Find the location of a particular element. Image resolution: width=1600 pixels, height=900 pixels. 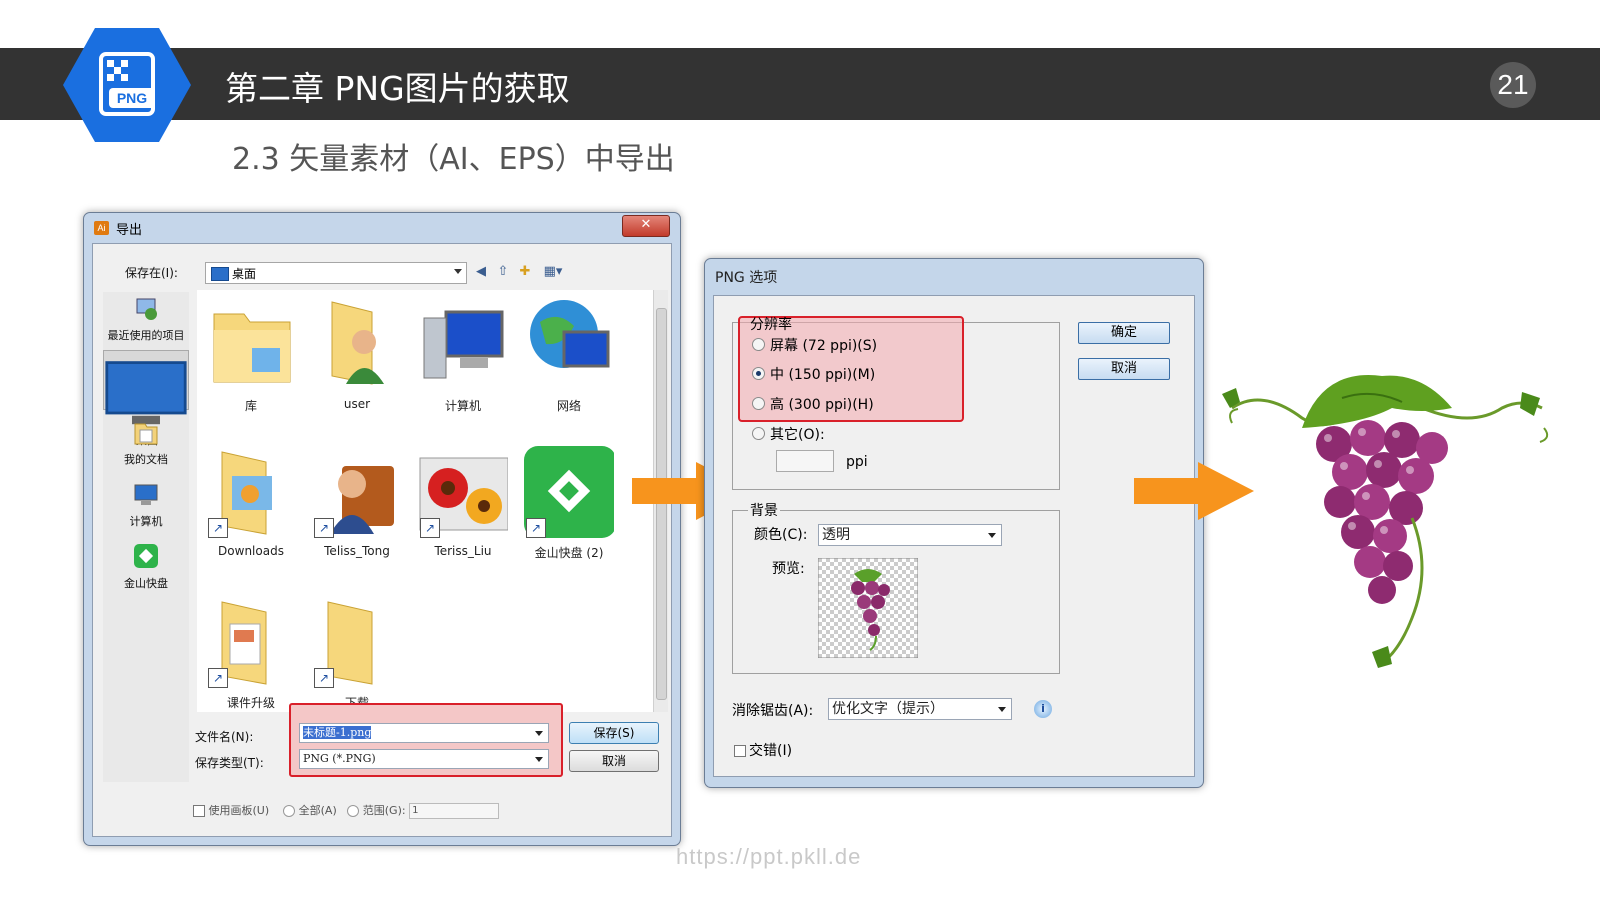

save-in-value: 桌面 is located at coordinates (244, 274).